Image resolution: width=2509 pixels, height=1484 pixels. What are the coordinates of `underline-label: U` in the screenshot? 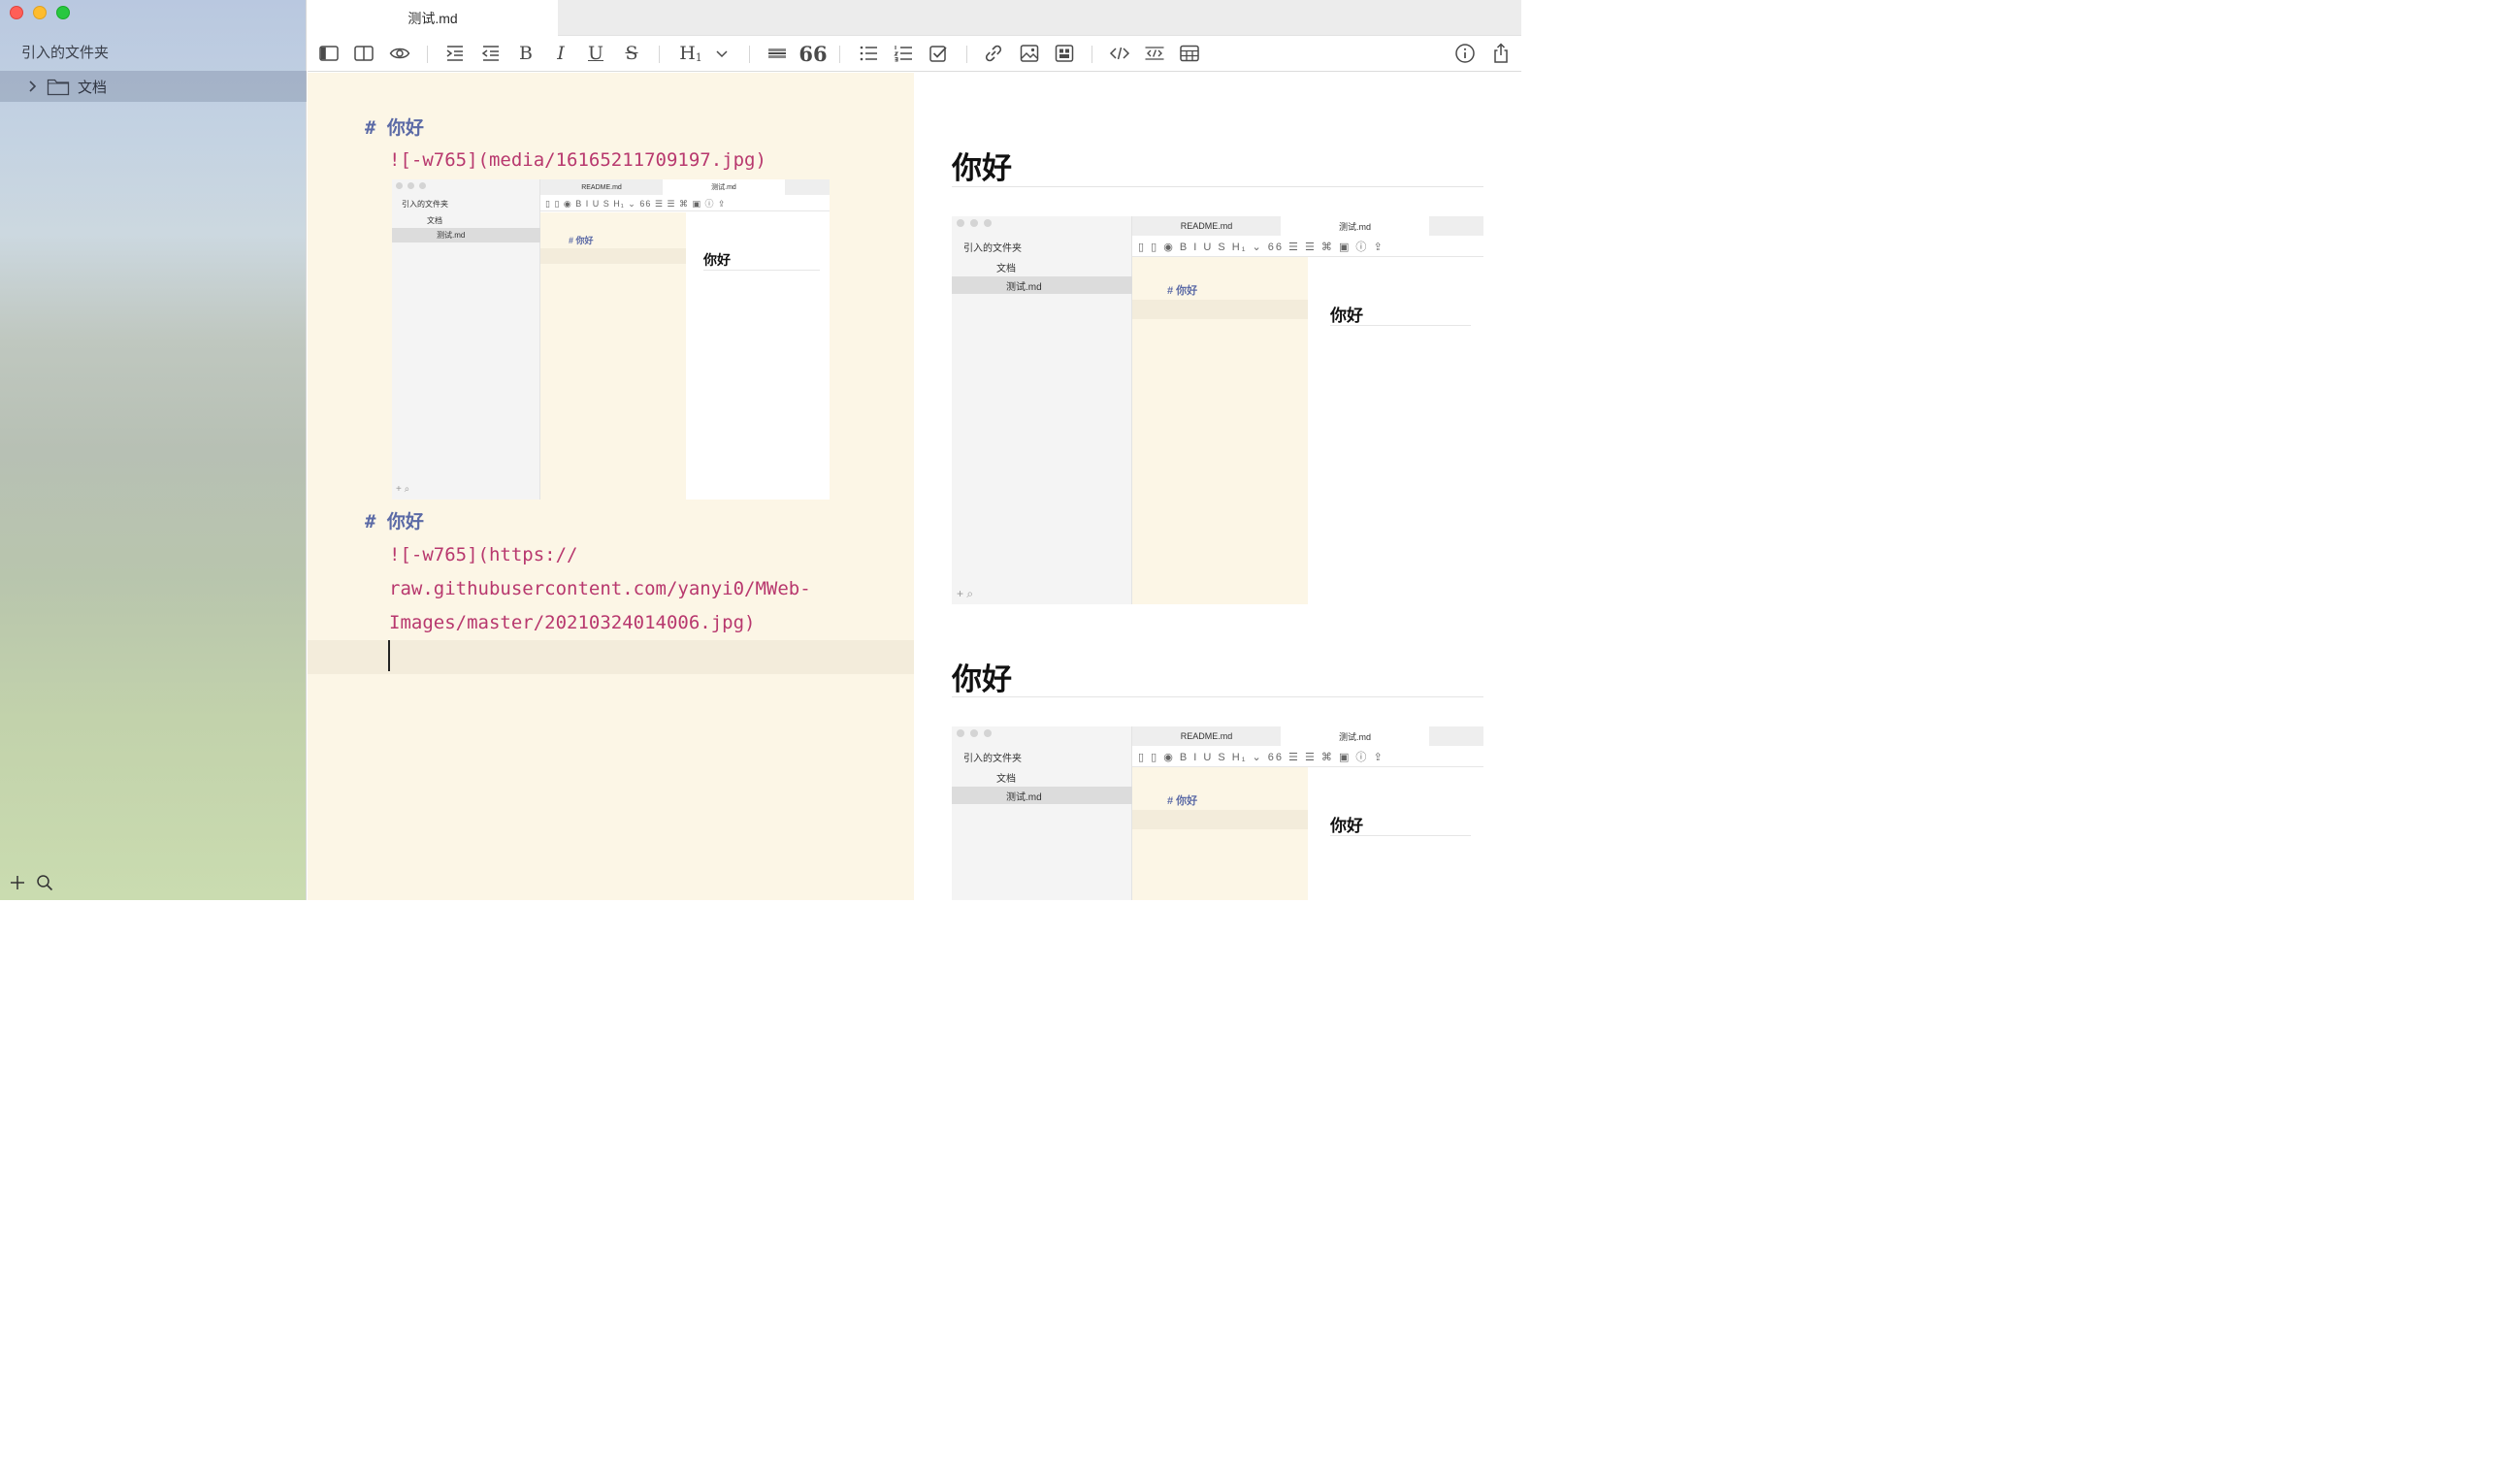 It's located at (595, 54).